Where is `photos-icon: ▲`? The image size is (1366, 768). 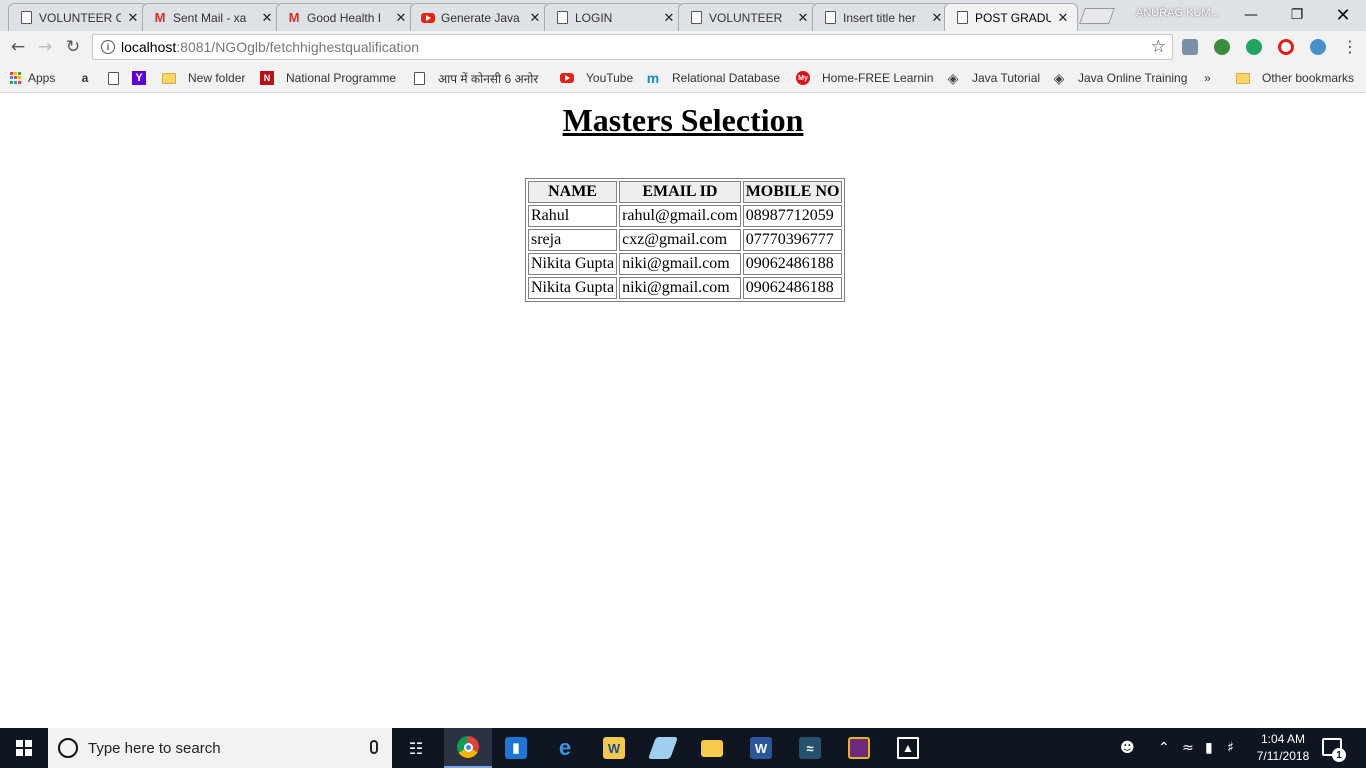 photos-icon: ▲ is located at coordinates (908, 748).